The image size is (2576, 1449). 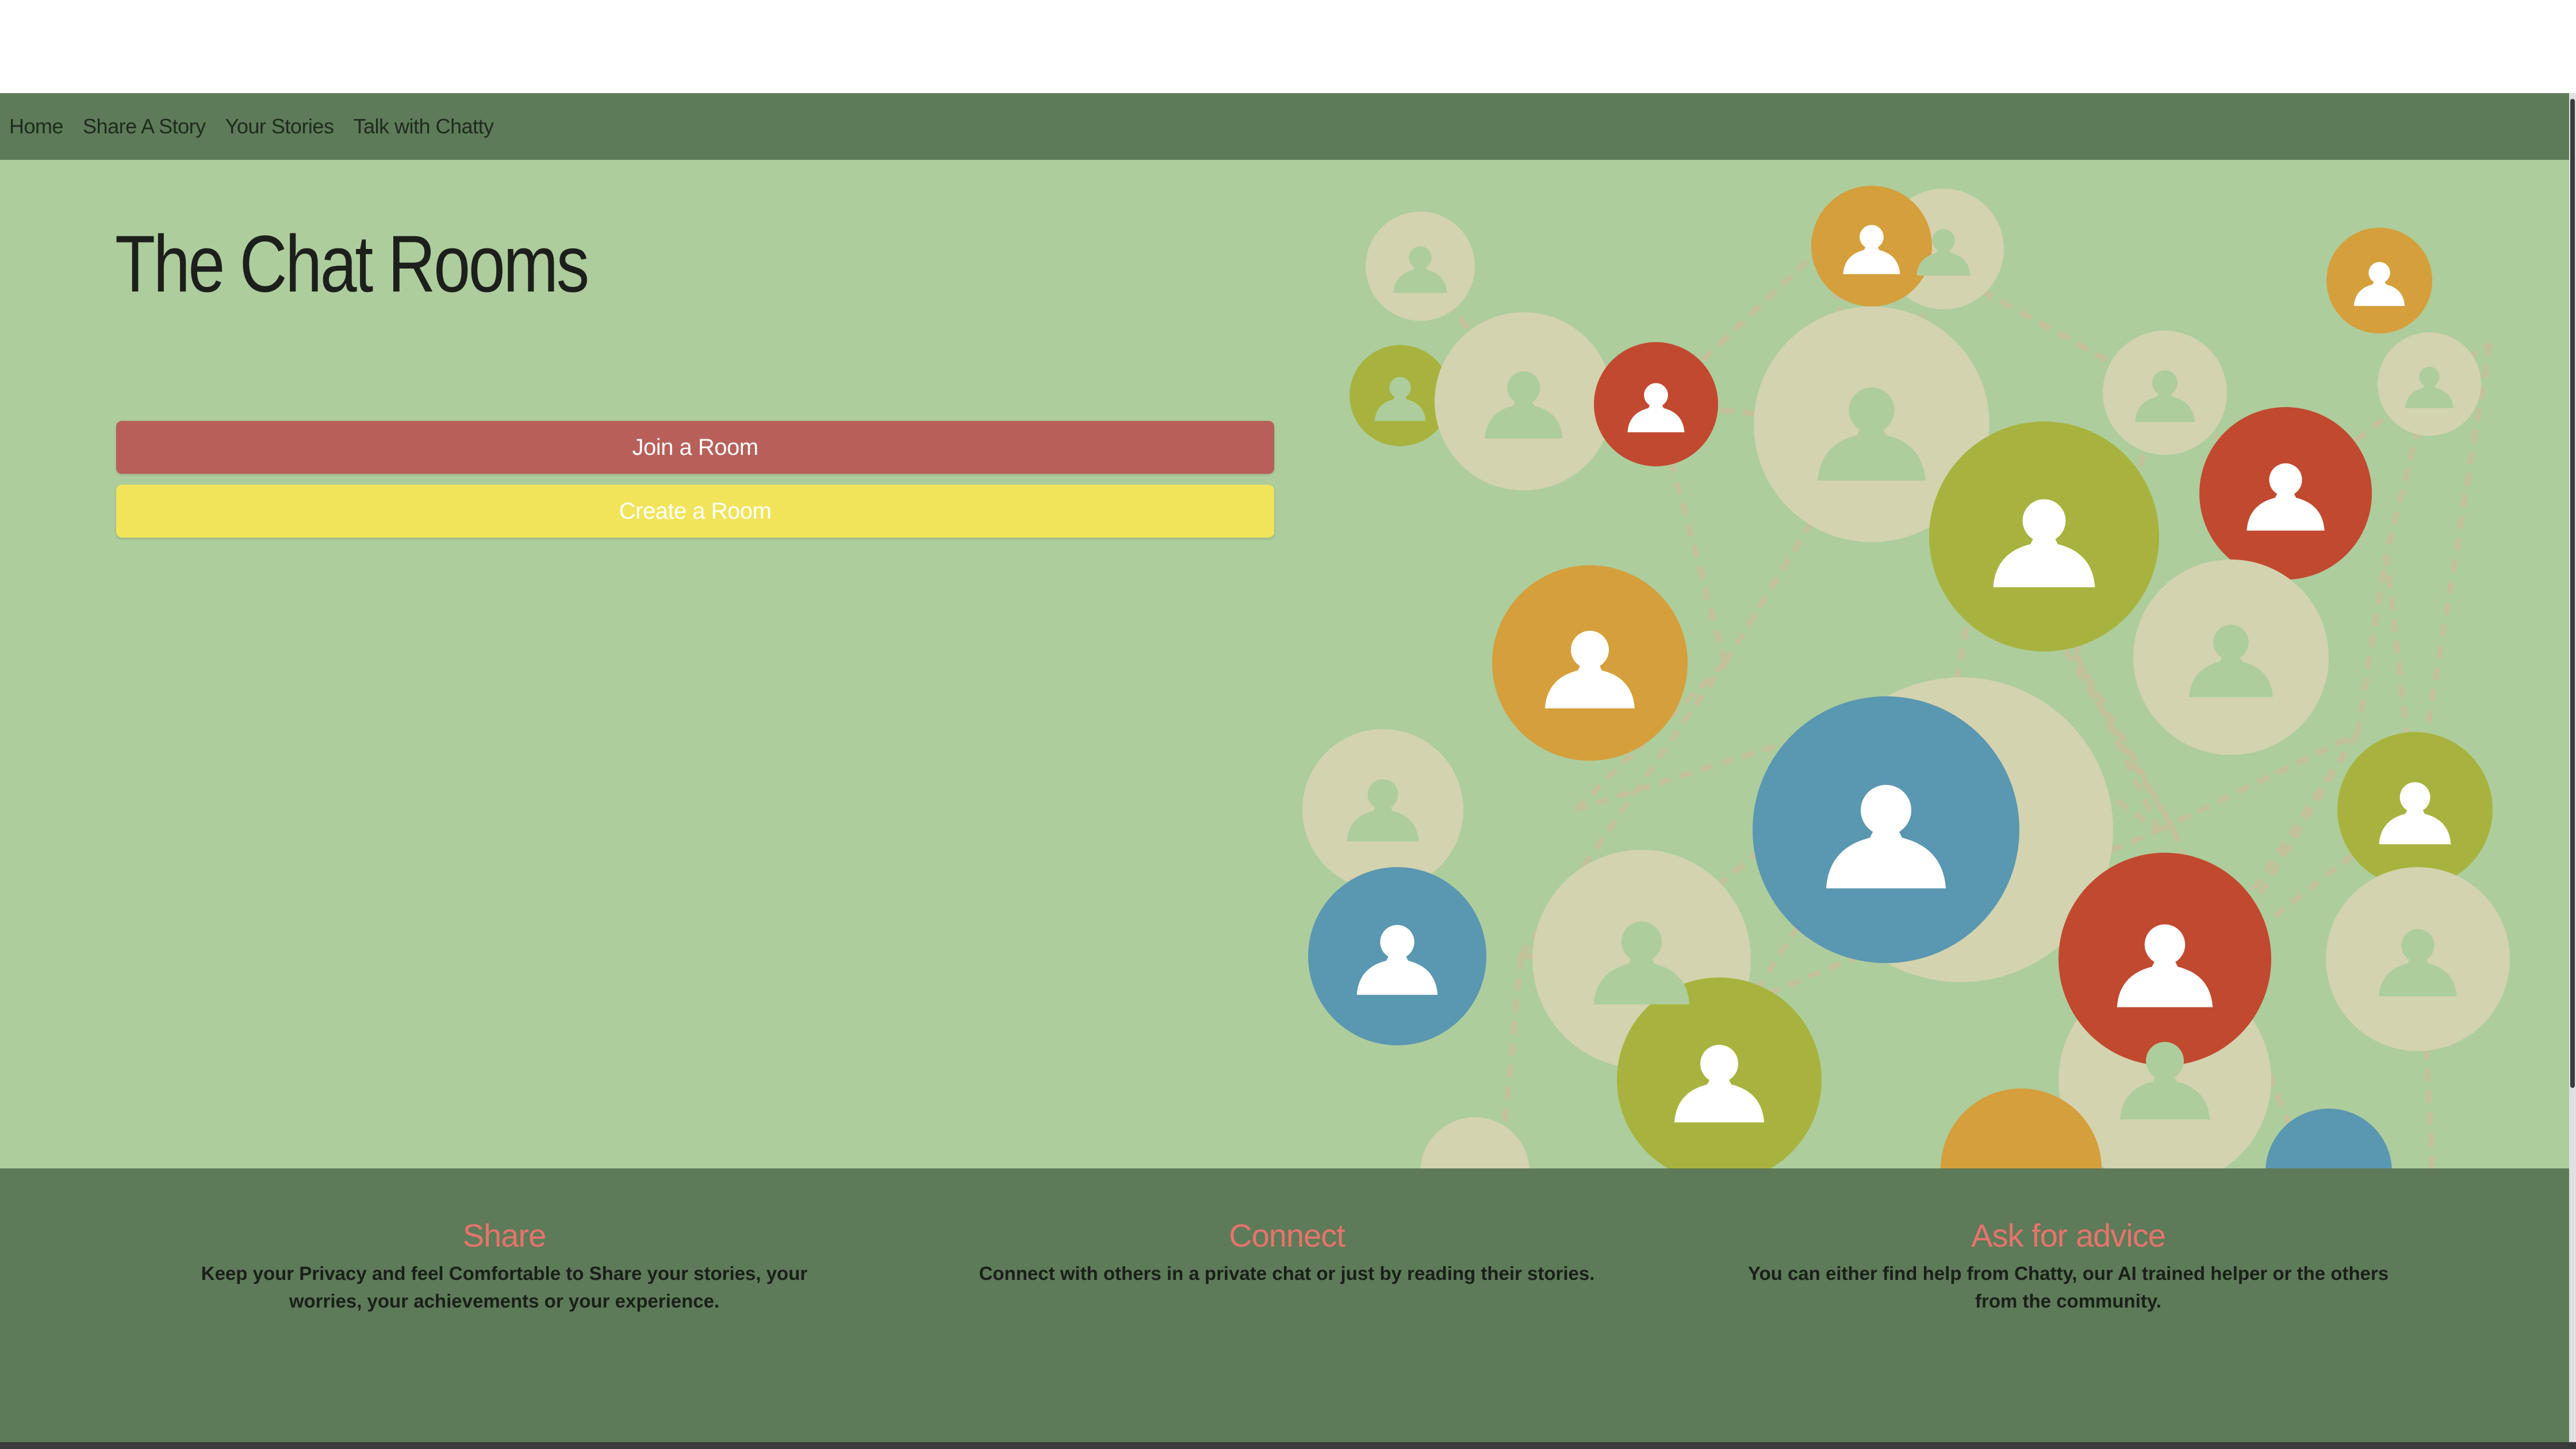 What do you see at coordinates (144, 126) in the screenshot?
I see `nav-share-story-link: Share A Story` at bounding box center [144, 126].